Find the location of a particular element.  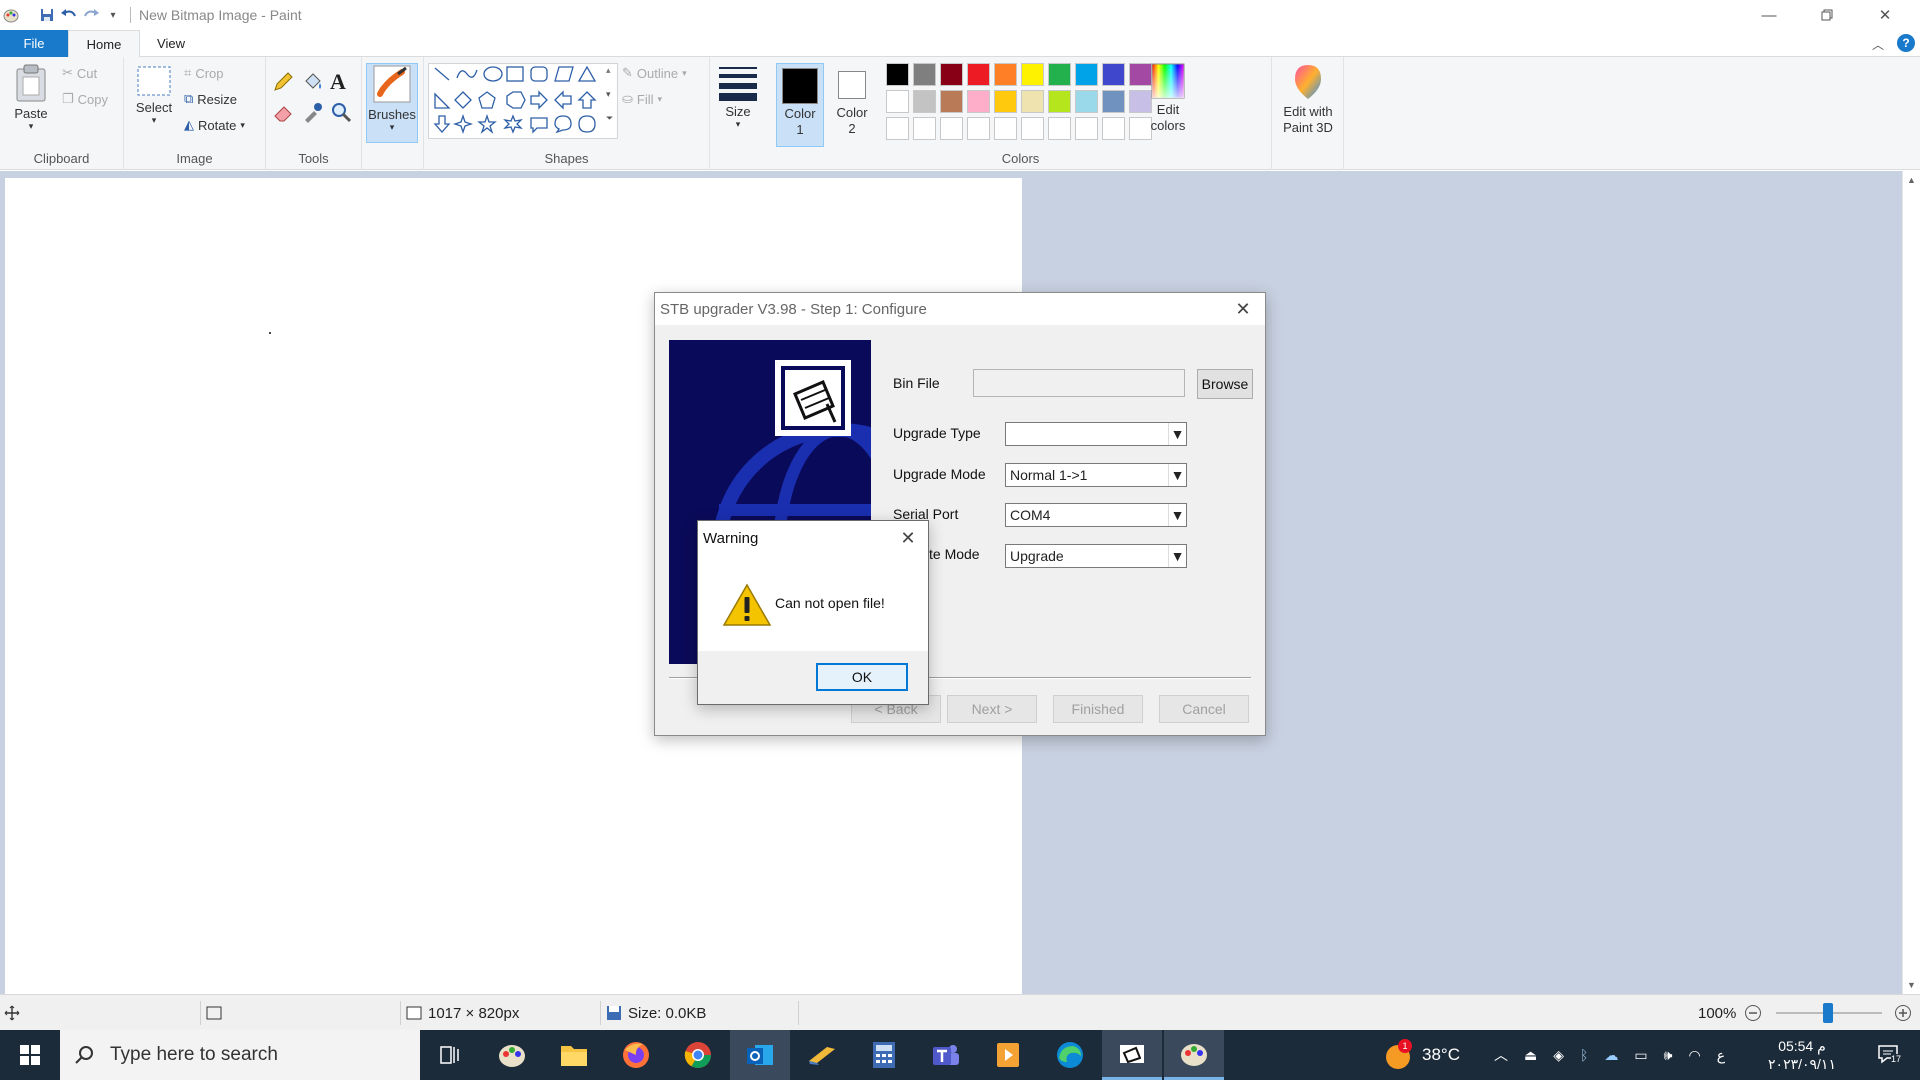

action-center-icon: 17 is located at coordinates (1888, 1055).